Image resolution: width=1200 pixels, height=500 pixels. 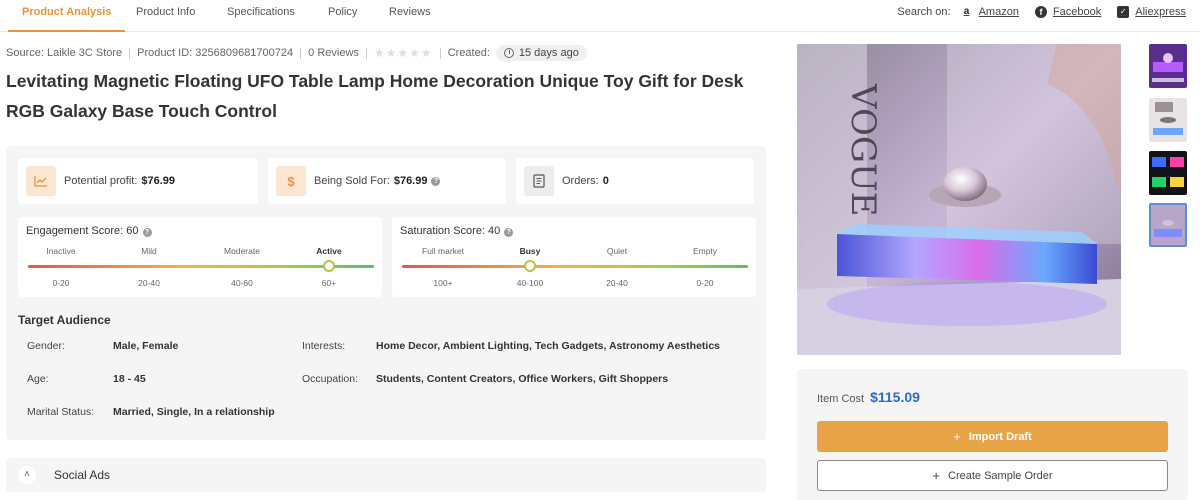 I want to click on orders-card: Orders: 0, so click(x=635, y=181).